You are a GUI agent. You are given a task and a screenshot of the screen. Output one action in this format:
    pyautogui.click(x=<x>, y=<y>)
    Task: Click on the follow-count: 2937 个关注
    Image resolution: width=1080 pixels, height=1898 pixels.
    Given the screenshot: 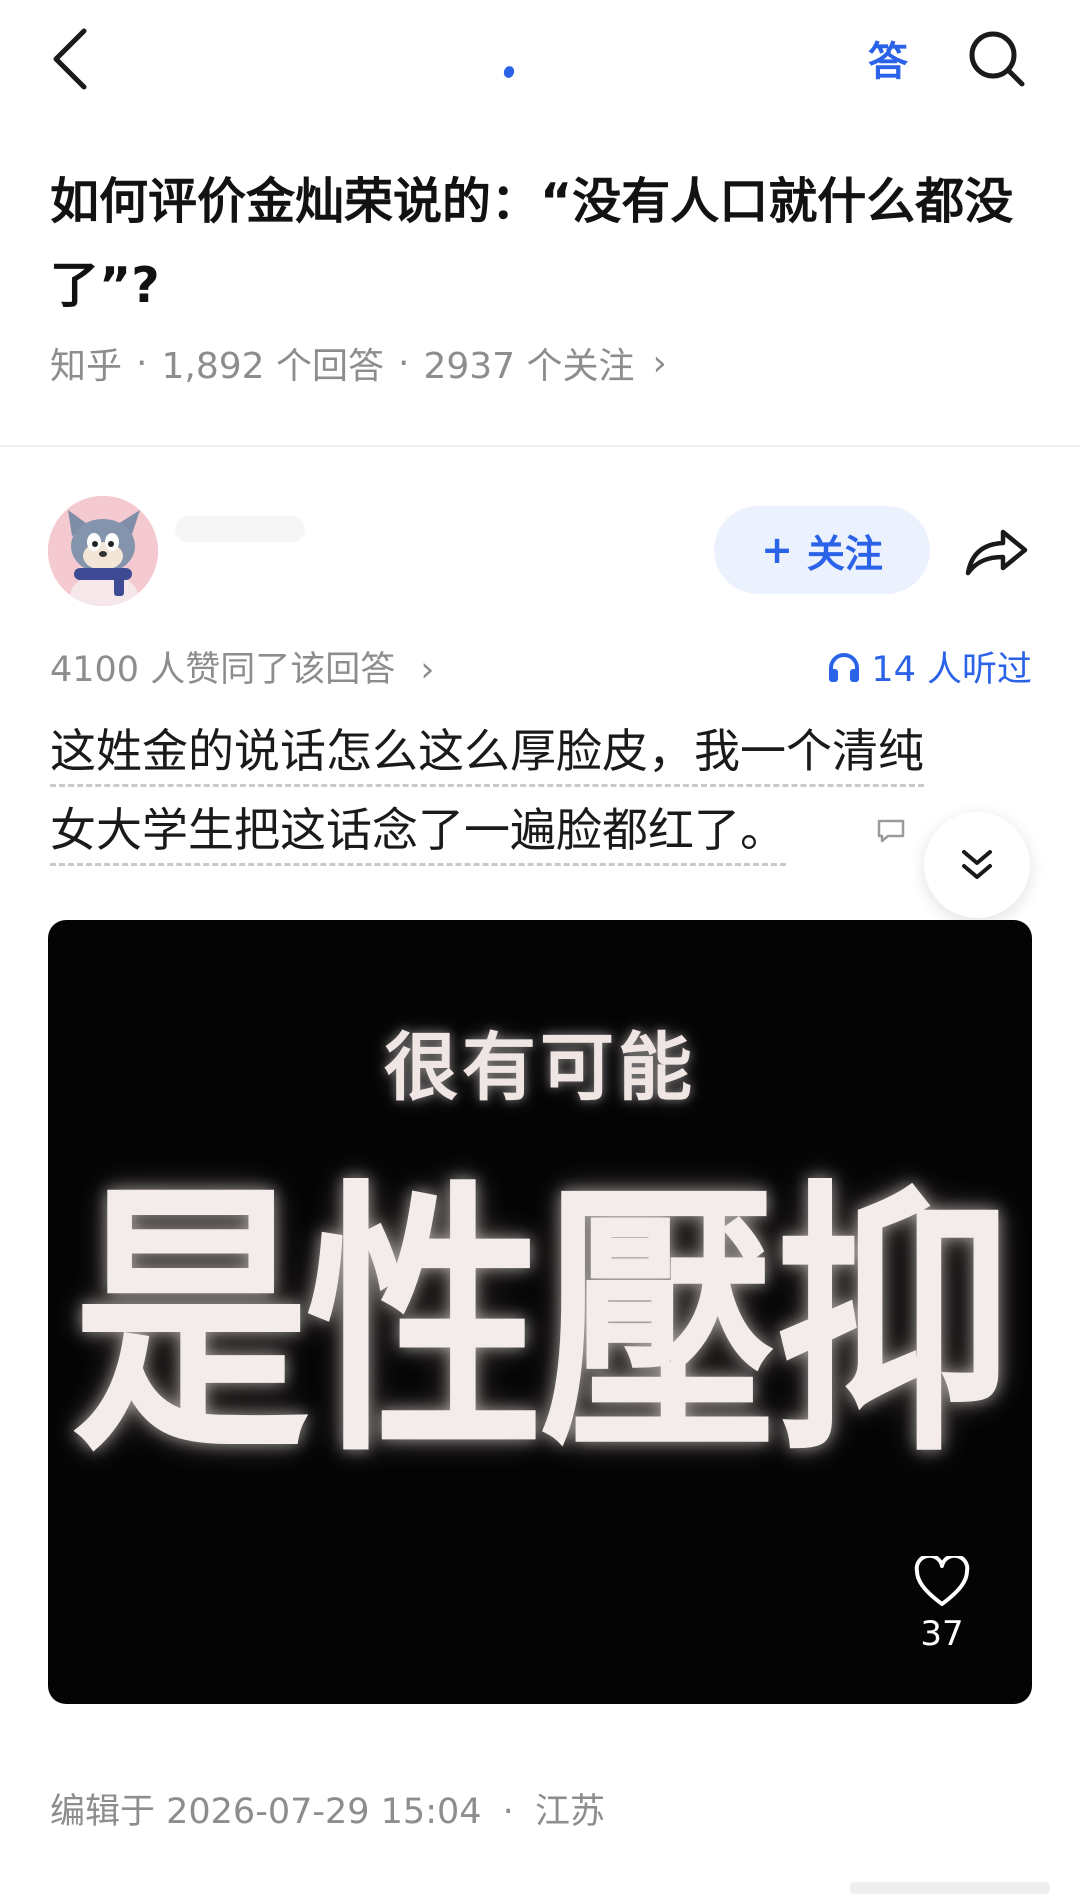 What is the action you would take?
    pyautogui.click(x=529, y=366)
    